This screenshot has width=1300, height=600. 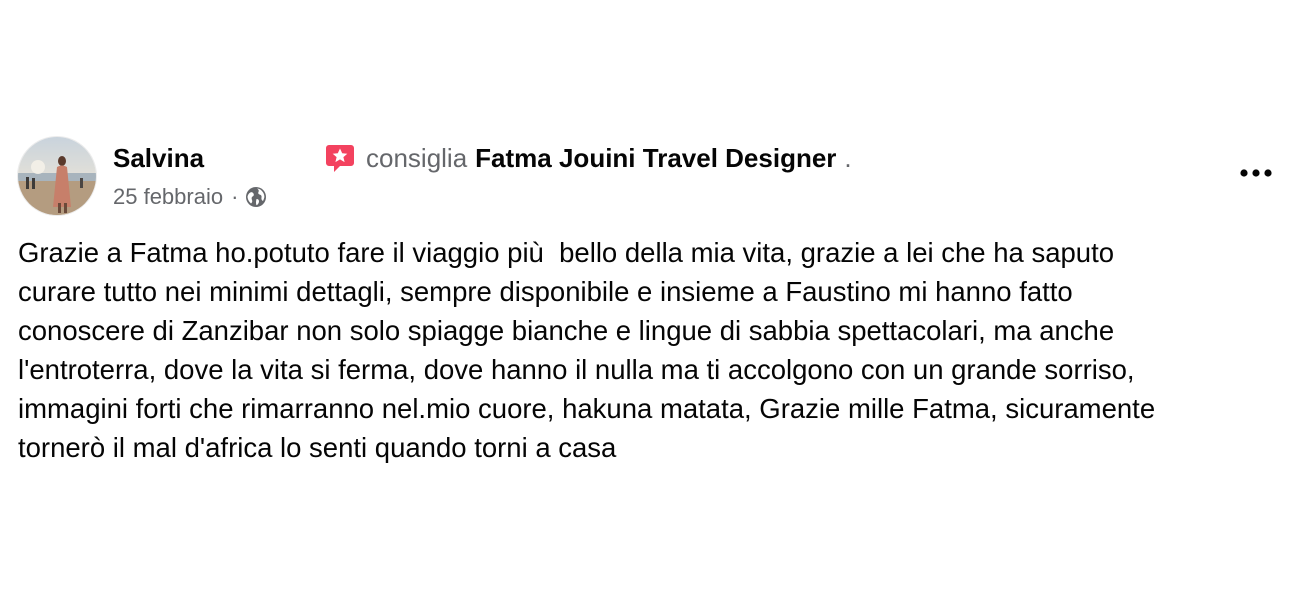 I want to click on post-date: 25 febbraio, so click(x=168, y=197).